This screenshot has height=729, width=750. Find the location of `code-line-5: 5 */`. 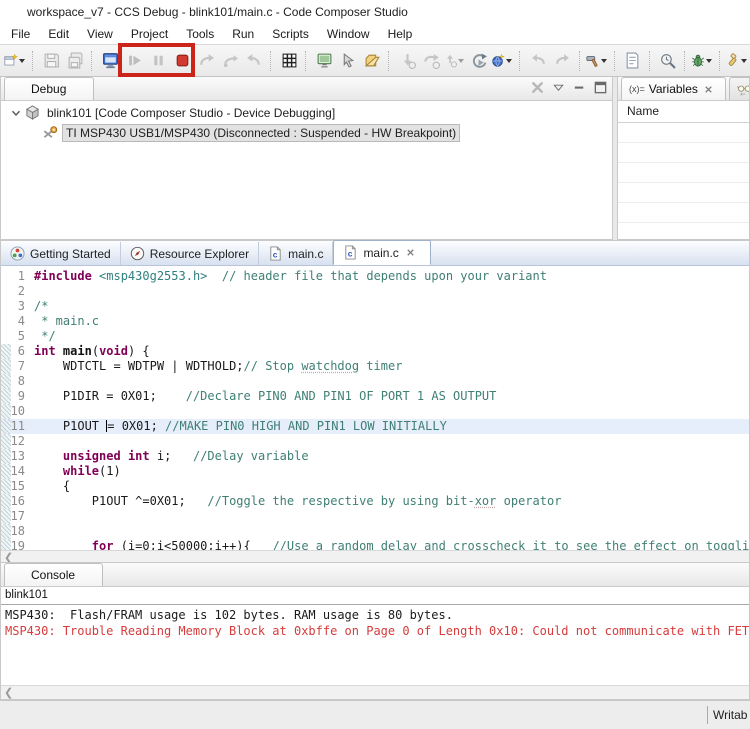

code-line-5: 5 */ is located at coordinates (375, 336).